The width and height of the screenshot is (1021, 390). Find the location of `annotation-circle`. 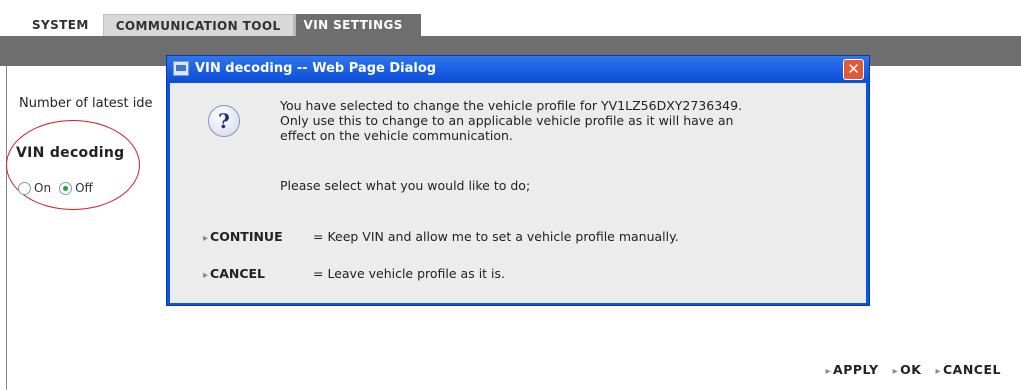

annotation-circle is located at coordinates (73, 165).